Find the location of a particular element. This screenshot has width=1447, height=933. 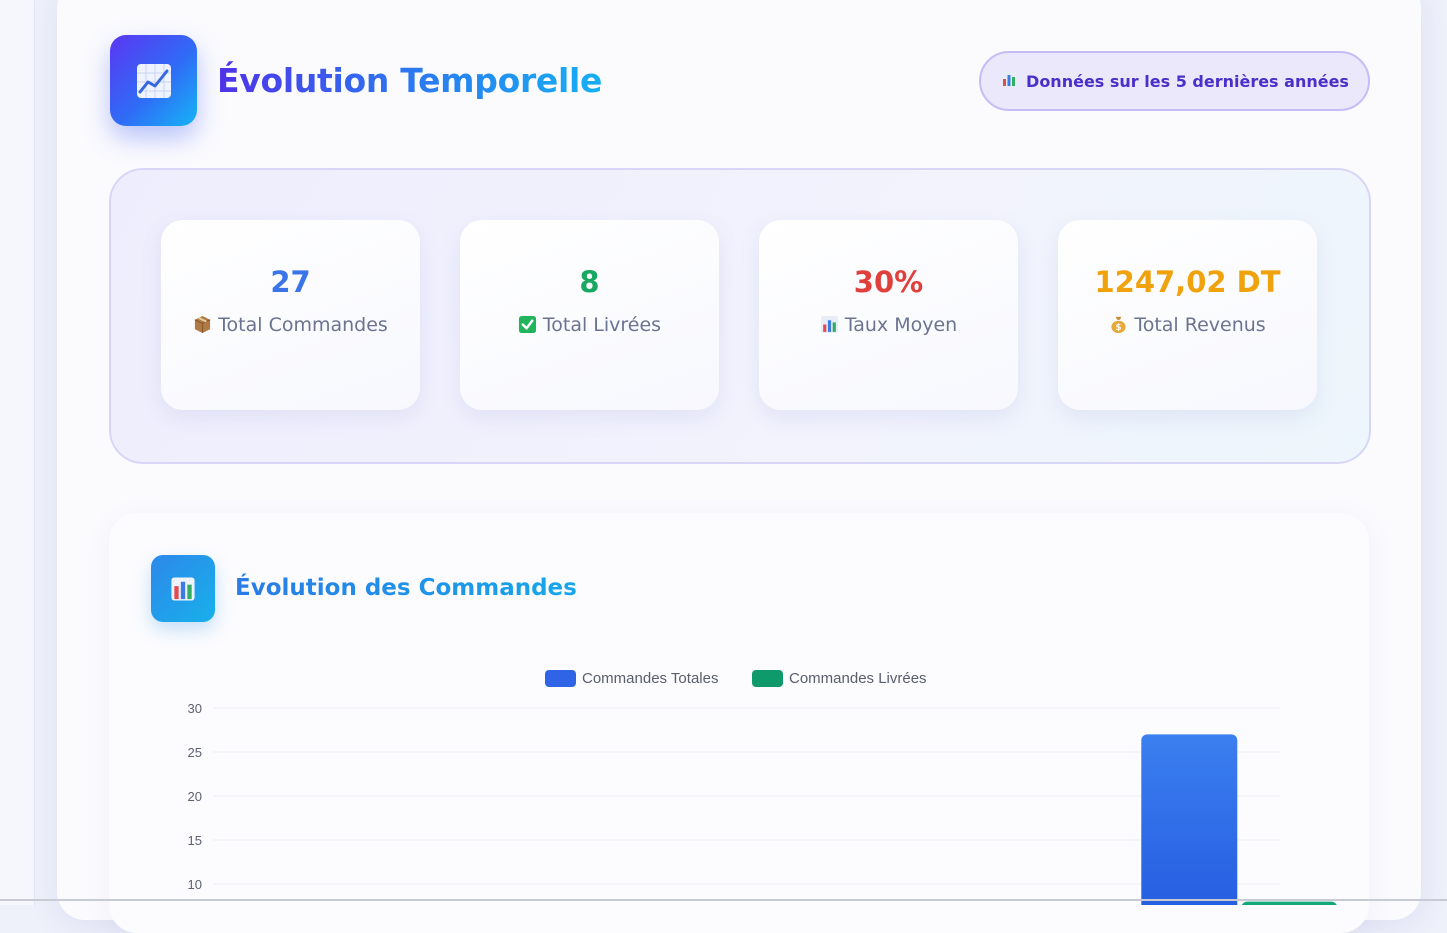

bar-commandes-totales is located at coordinates (1189, 819).